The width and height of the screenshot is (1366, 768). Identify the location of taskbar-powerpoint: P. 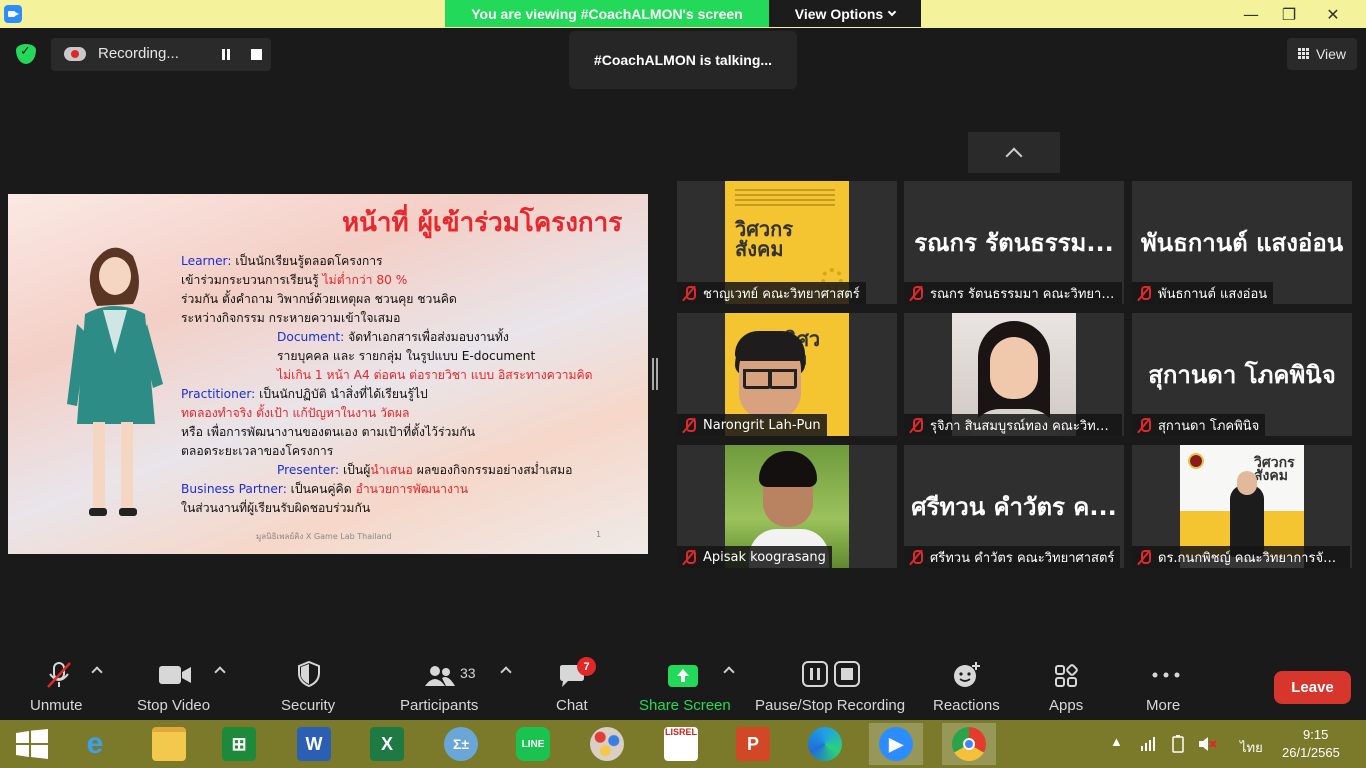
(753, 744).